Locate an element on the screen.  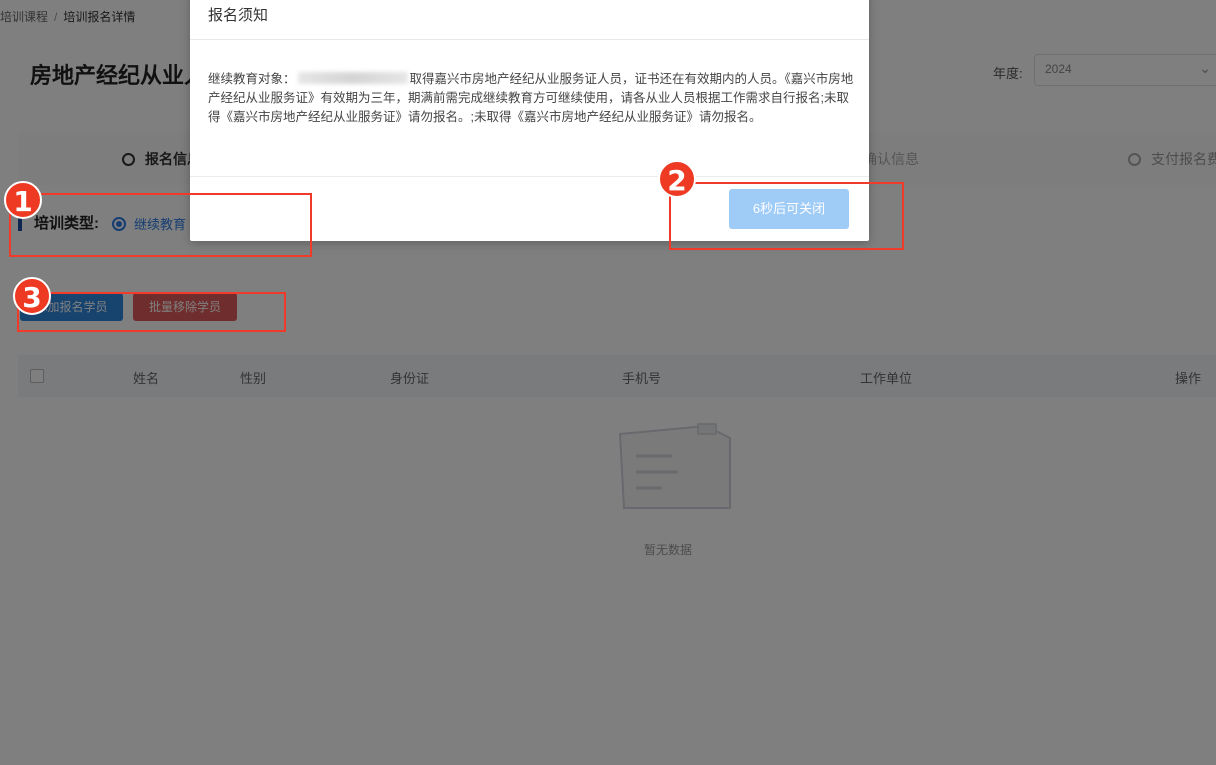
dialog-title: 报名须知 is located at coordinates (238, 15).